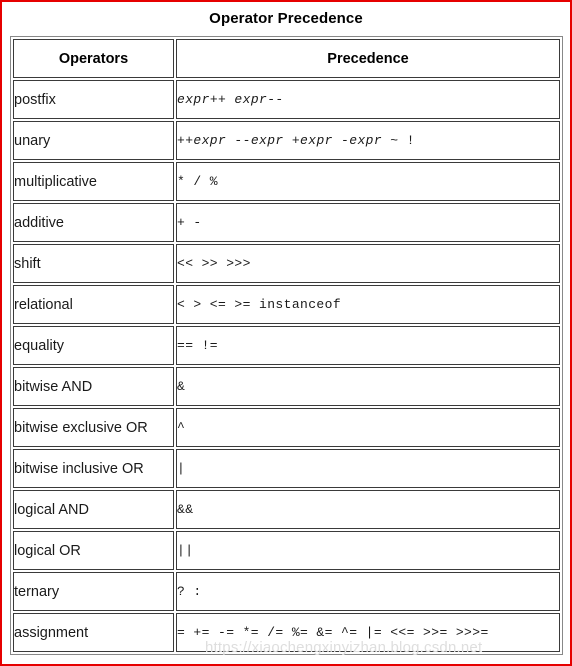  I want to click on table-row: equality == !=, so click(286, 345).